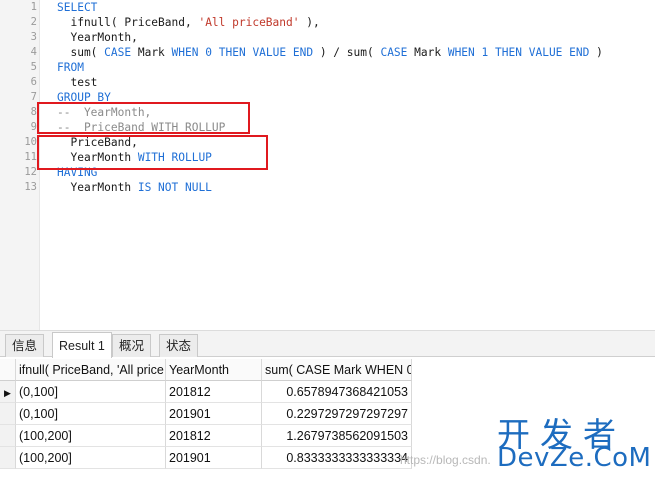 The height and width of the screenshot is (480, 655). Describe the element at coordinates (33, 97) in the screenshot. I see `line-number: 7` at that location.